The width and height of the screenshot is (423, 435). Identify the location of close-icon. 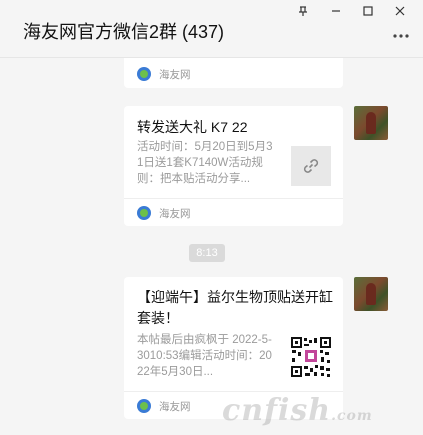
(400, 11).